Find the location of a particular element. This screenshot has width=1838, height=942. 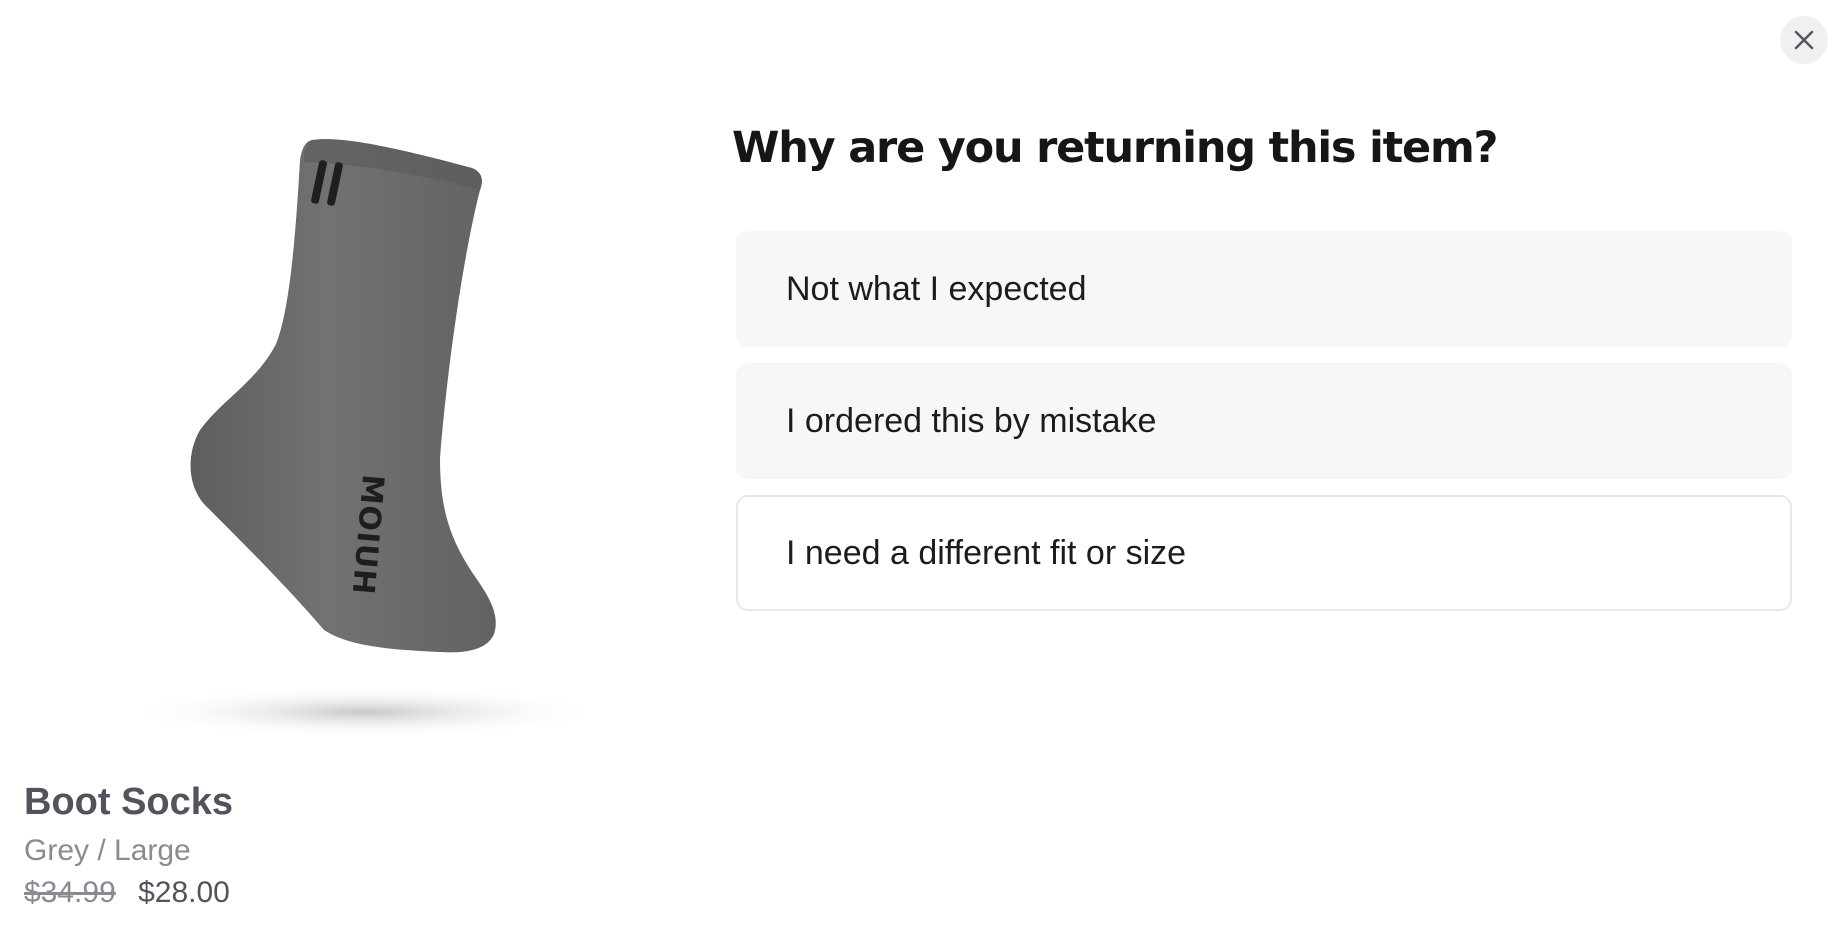

product-variant: Grey / Large is located at coordinates (107, 850).